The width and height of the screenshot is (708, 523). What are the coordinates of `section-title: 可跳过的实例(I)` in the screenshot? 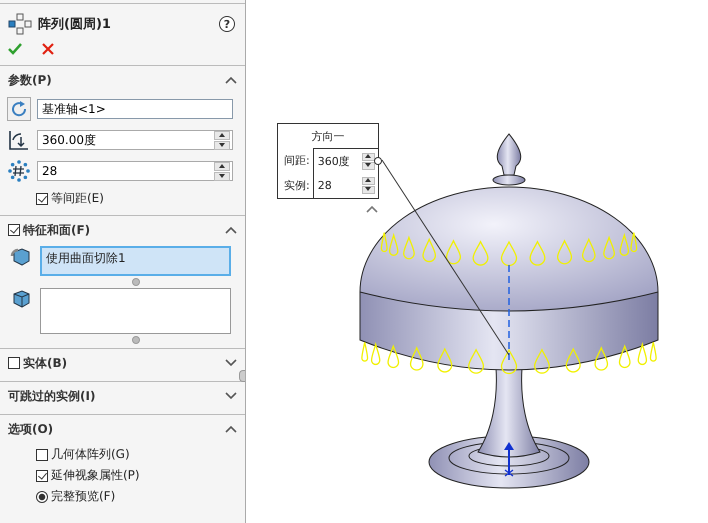 It's located at (52, 396).